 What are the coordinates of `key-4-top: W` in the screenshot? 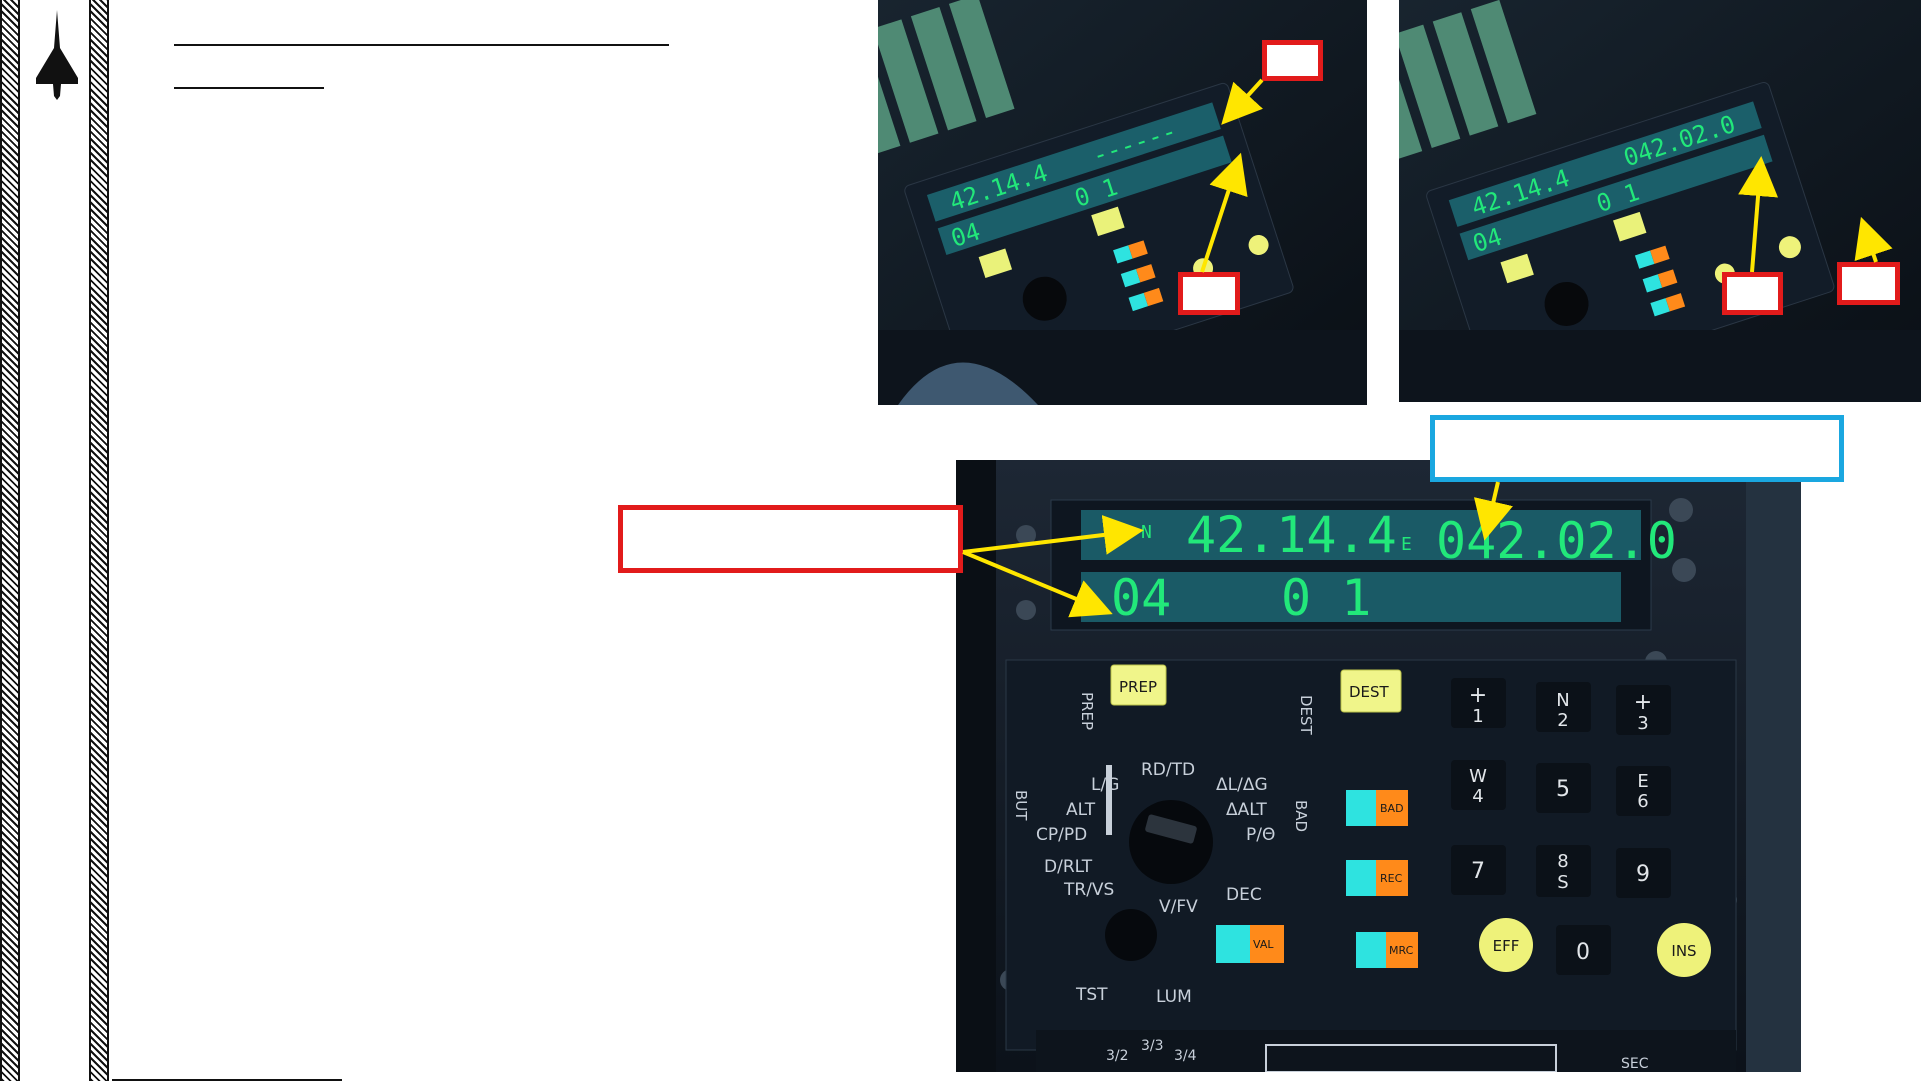 It's located at (1478, 776).